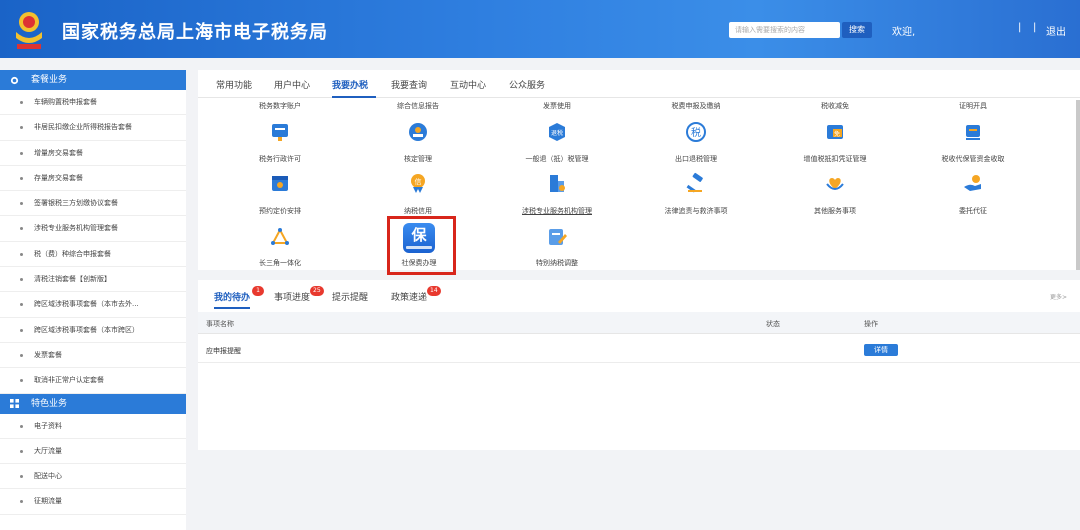 This screenshot has height=530, width=1080. What do you see at coordinates (220, 324) in the screenshot?
I see `column-header: 事项名称` at bounding box center [220, 324].